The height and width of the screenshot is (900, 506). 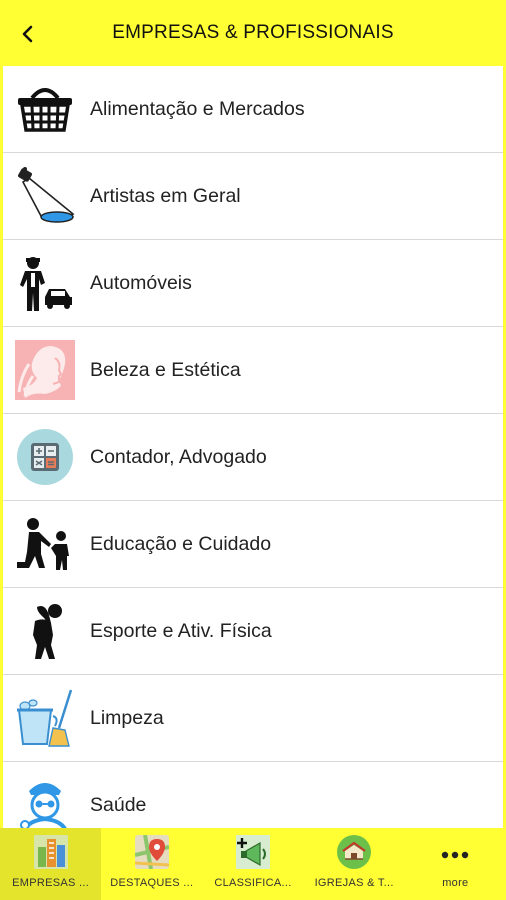 I want to click on app-header: EMPRESAS & PROFISSIONAIS, so click(x=253, y=33).